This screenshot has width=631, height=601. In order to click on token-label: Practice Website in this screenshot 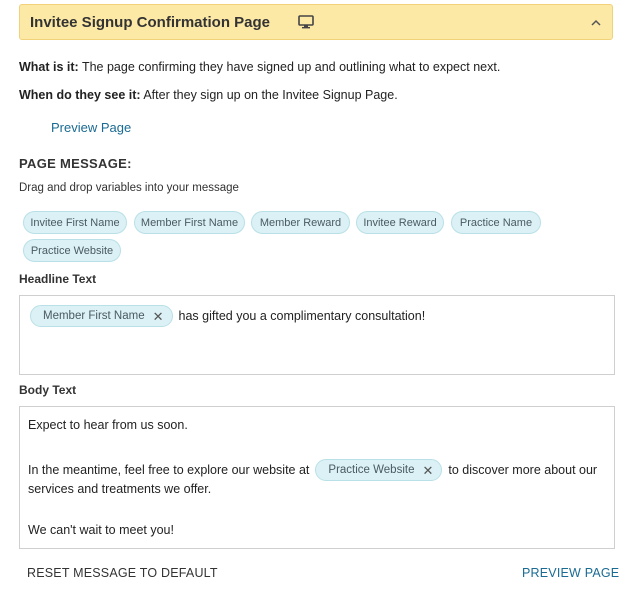, I will do `click(371, 470)`.